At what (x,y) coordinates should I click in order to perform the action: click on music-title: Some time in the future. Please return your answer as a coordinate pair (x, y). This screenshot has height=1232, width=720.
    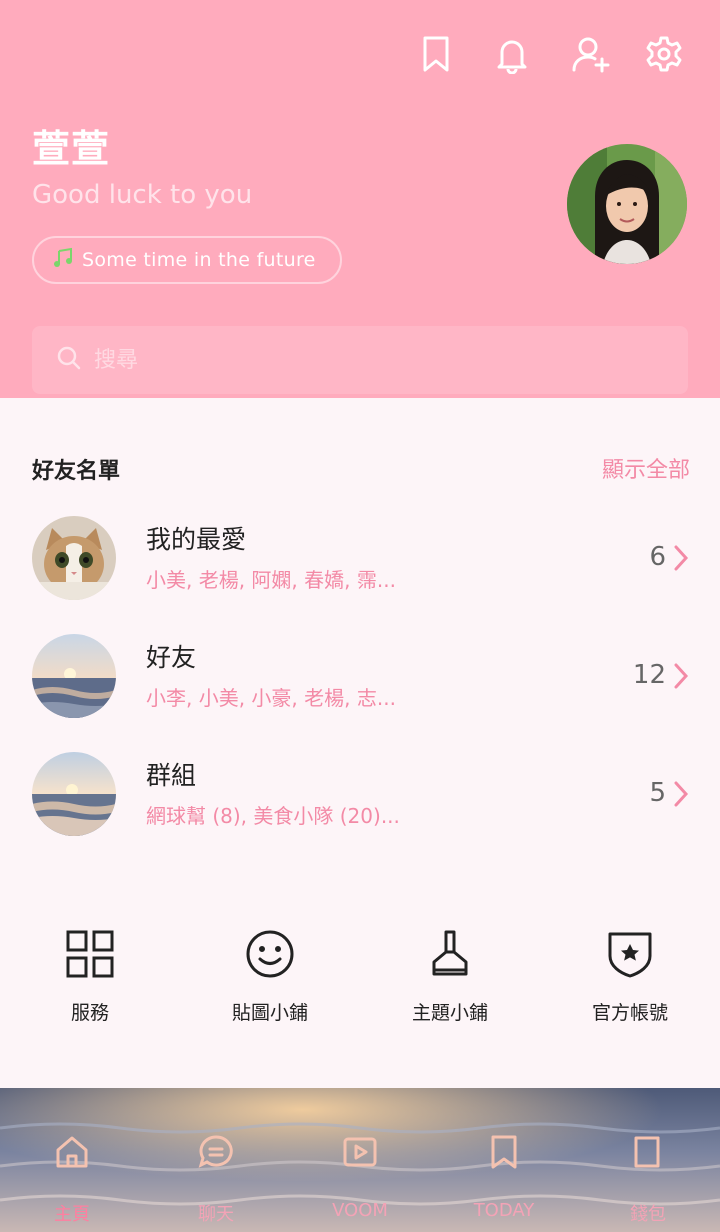
    Looking at the image, I should click on (199, 260).